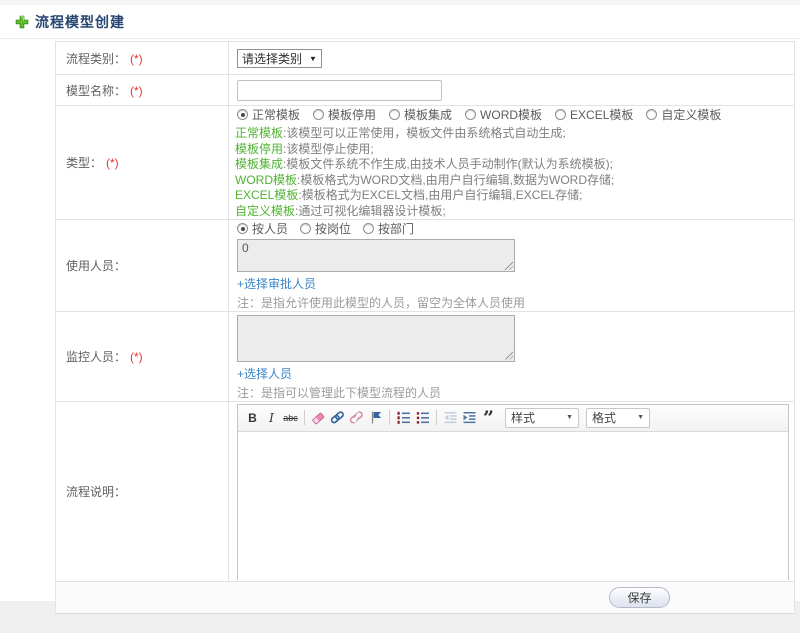 The image size is (800, 633). I want to click on description-label: 流程说明：, so click(96, 492).